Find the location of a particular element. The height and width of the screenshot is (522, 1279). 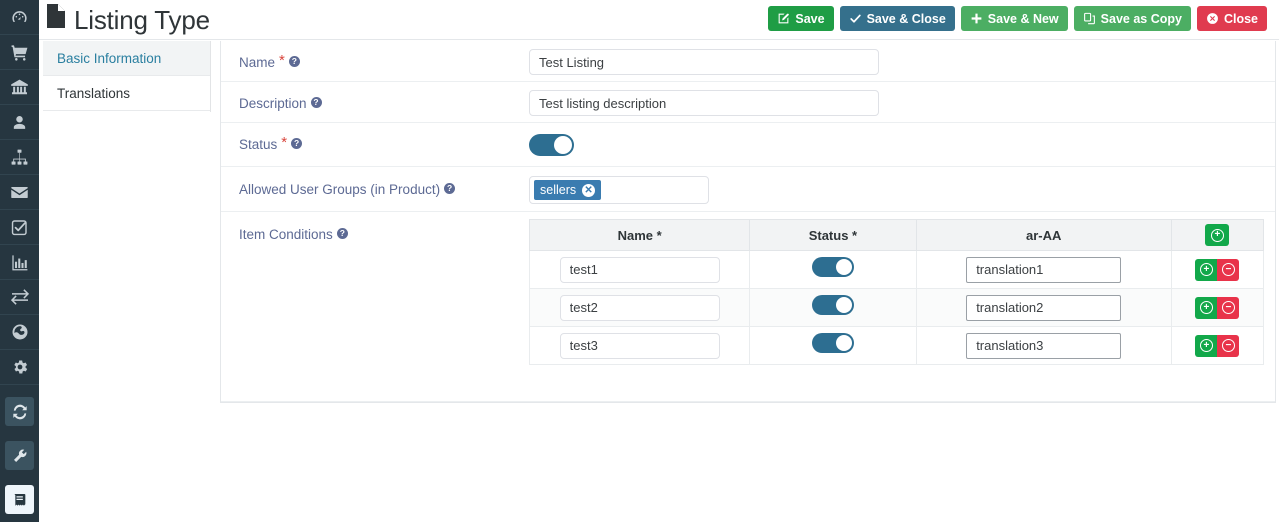

status-toggle is located at coordinates (551, 145).